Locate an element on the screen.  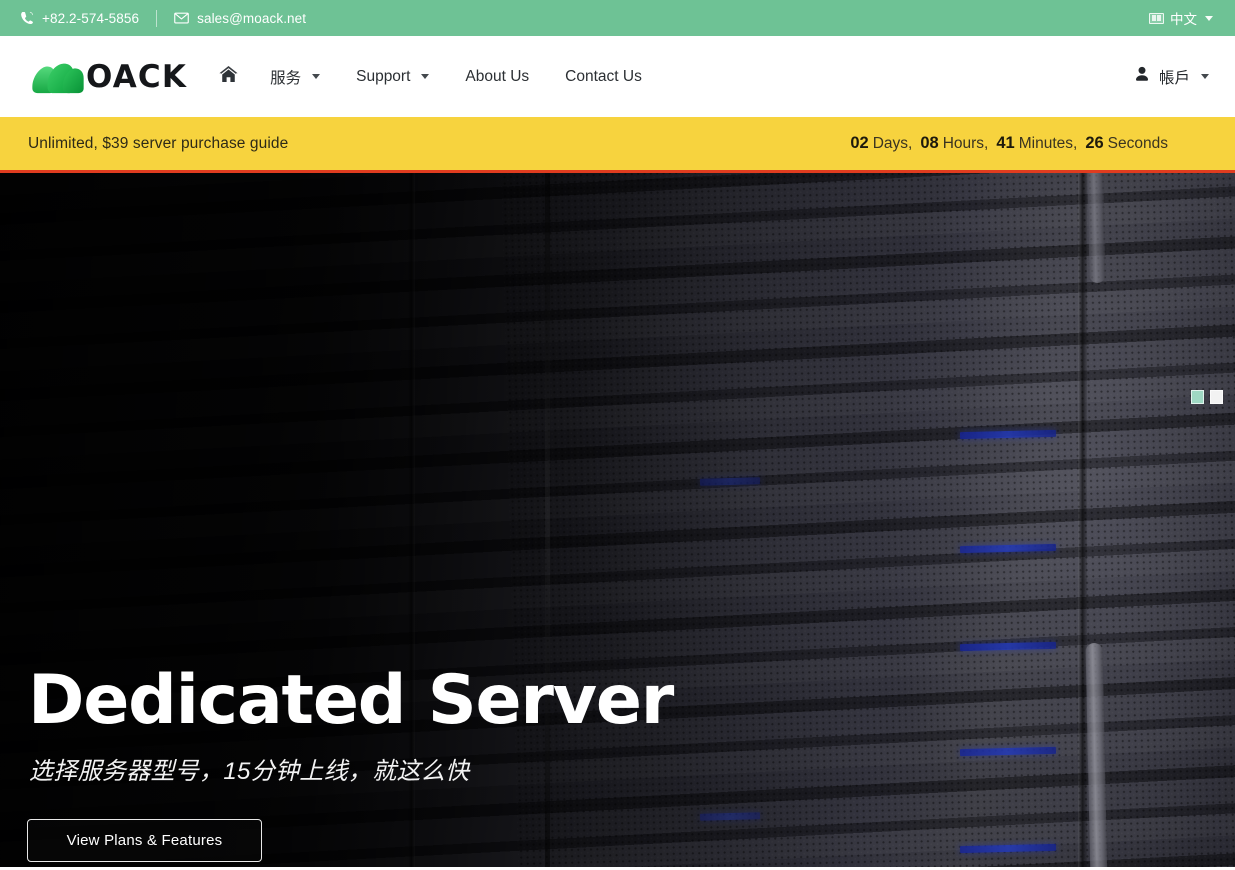
moack-logo-mark is located at coordinates (58, 78).